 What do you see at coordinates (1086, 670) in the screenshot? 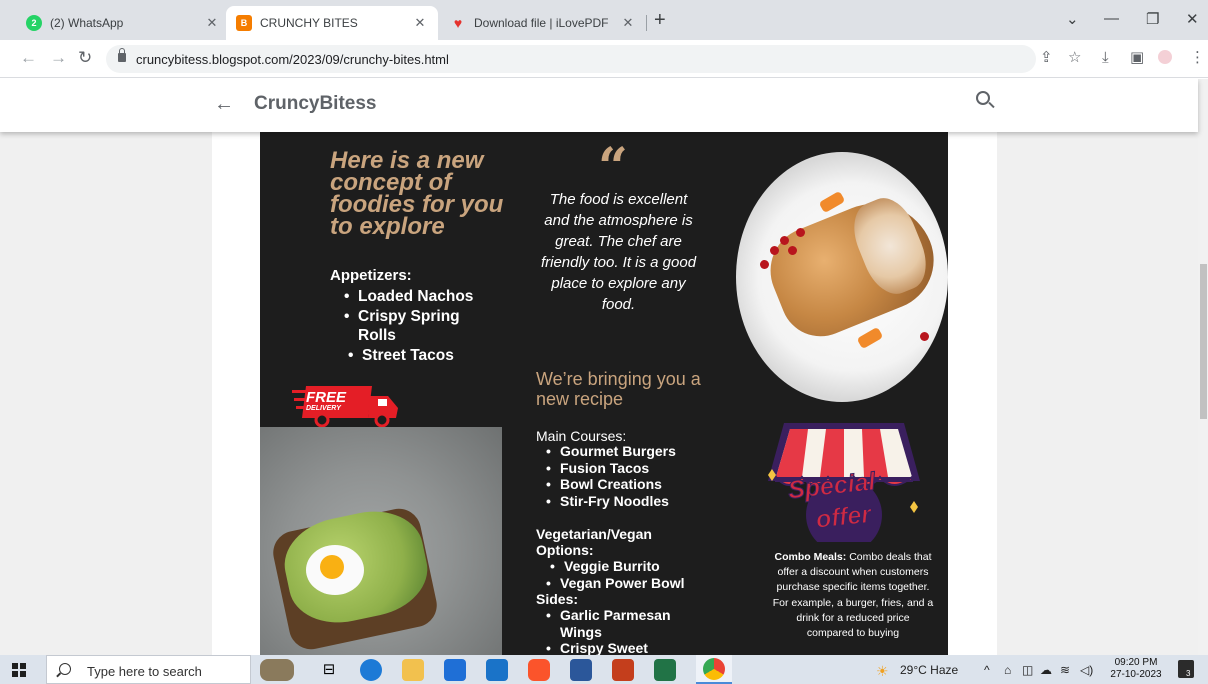
I see `volume-icon: ◁)` at bounding box center [1086, 670].